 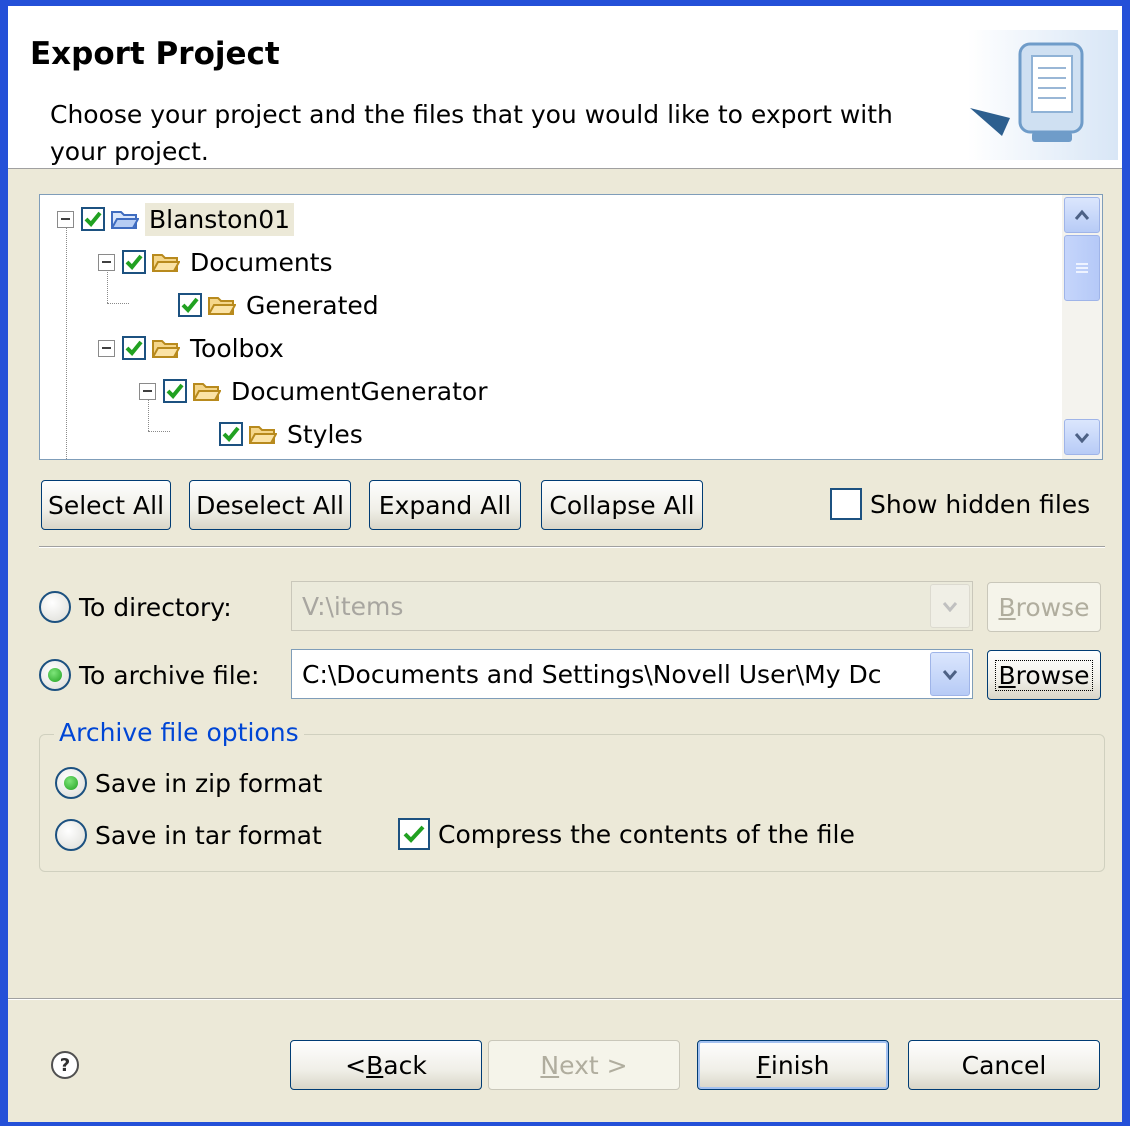 I want to click on deselect-all-button: Deselect All, so click(x=270, y=505).